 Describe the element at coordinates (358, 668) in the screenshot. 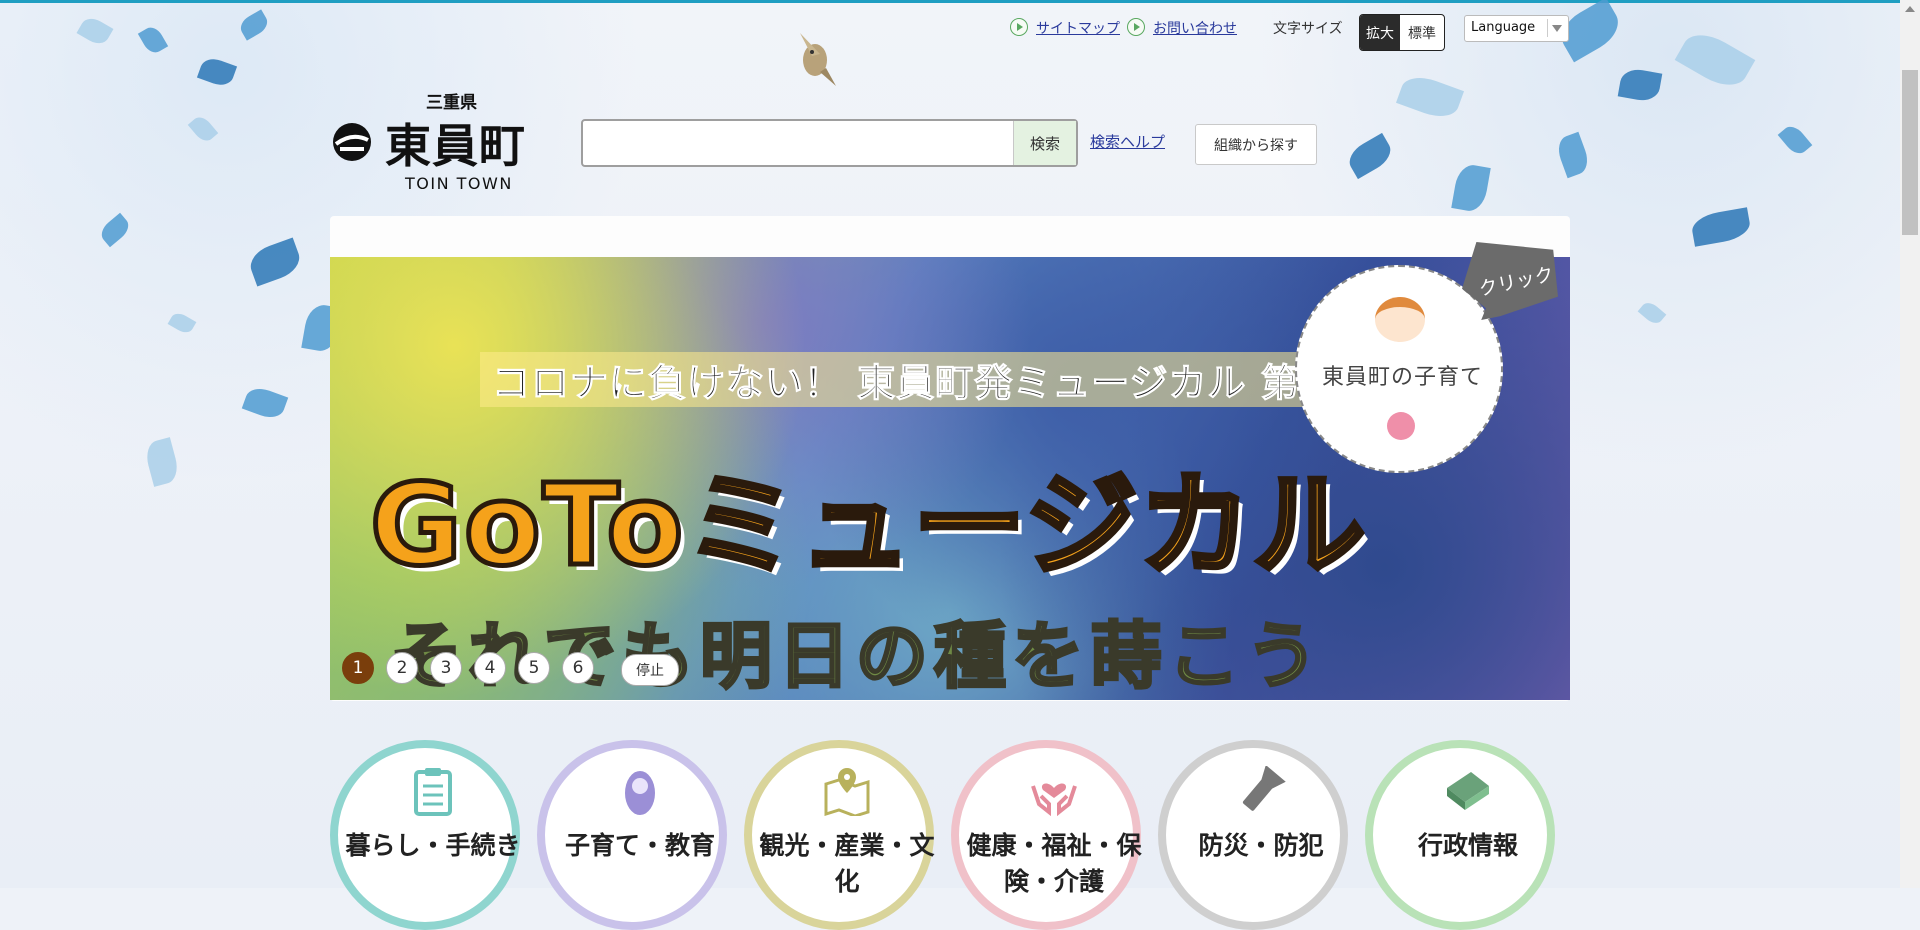

I see `slide-dot: 1` at that location.